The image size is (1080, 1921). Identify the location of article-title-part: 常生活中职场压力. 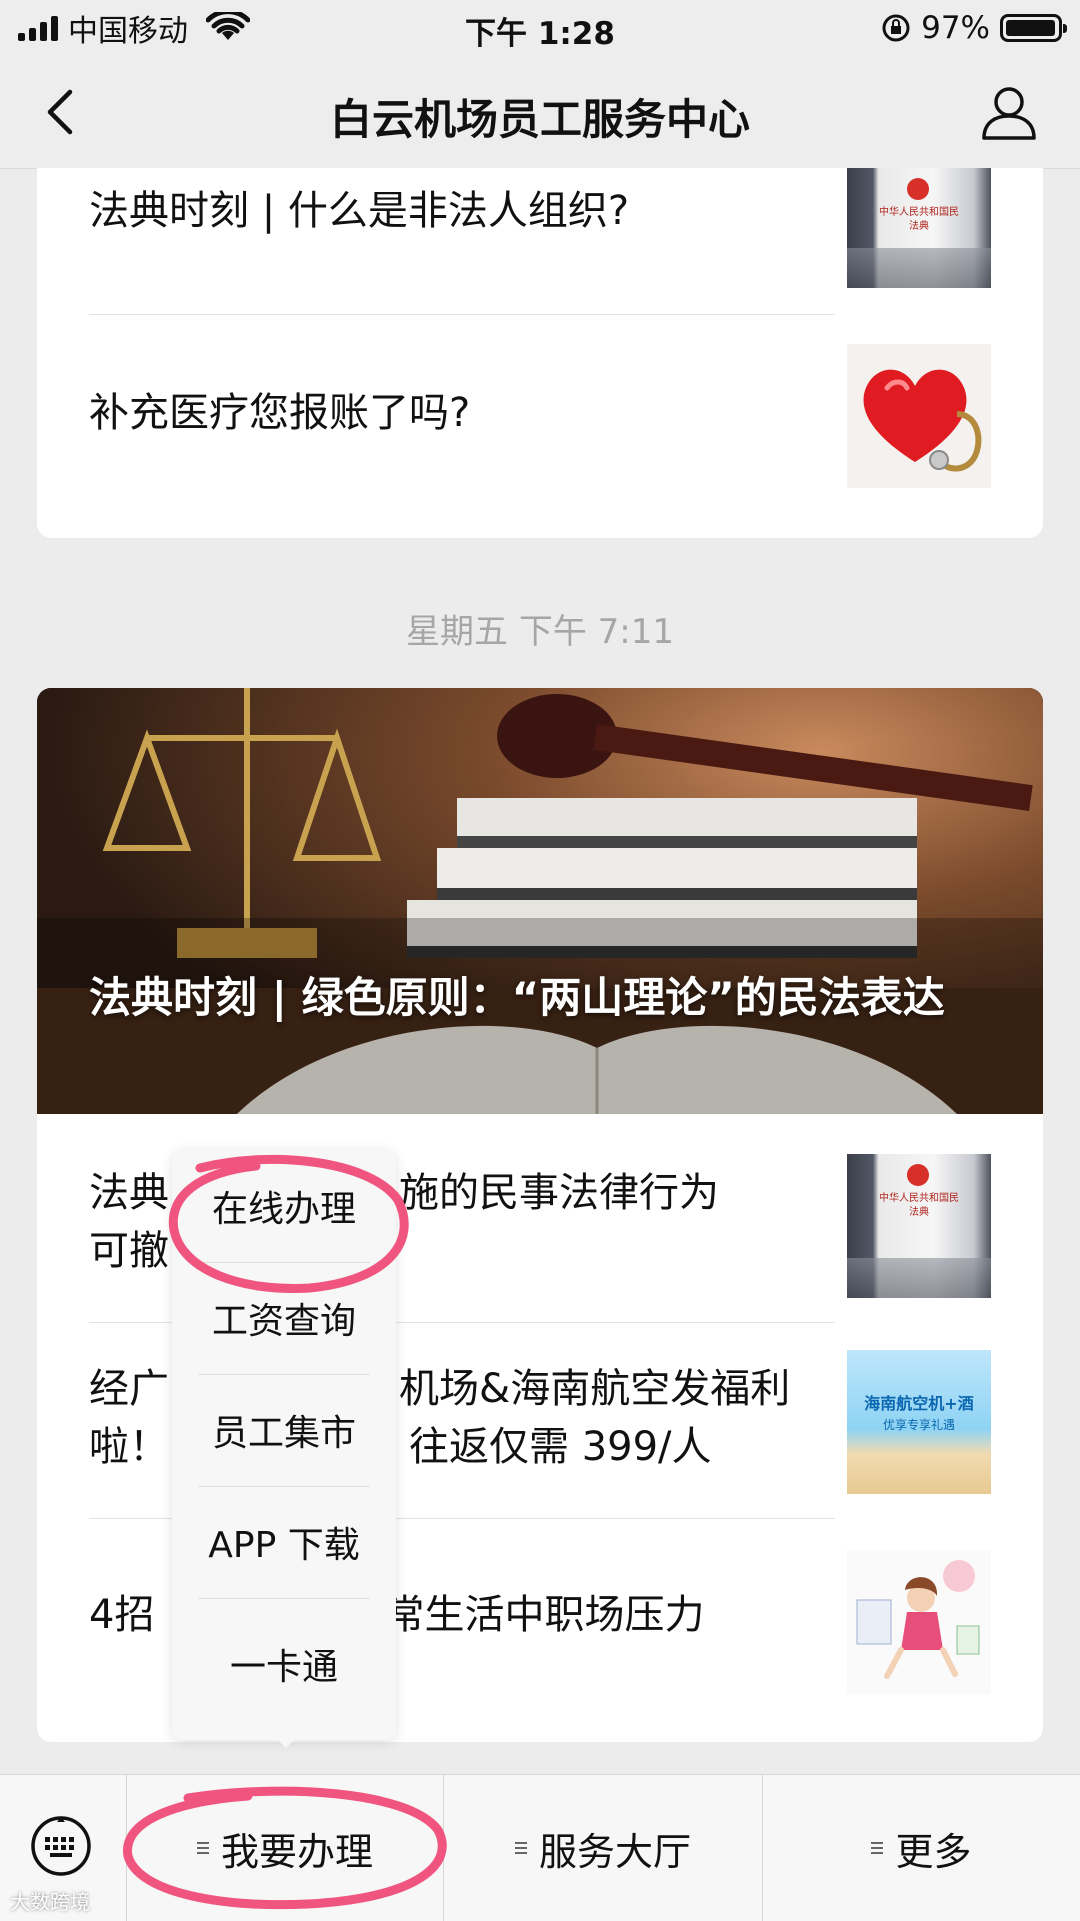
(544, 1615).